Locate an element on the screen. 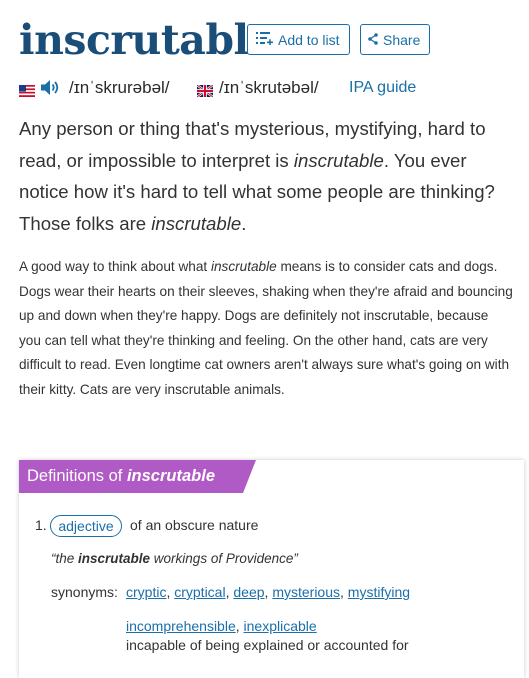 The width and height of the screenshot is (529, 678). uk-flag-icon is located at coordinates (205, 90).